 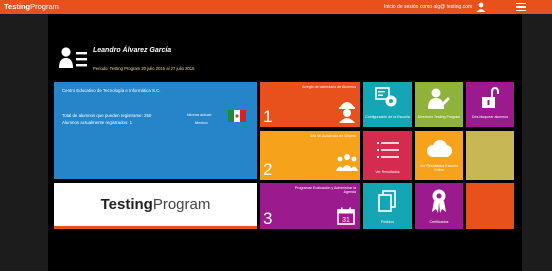 I want to click on brand-light-text: Program, so click(x=44, y=6).